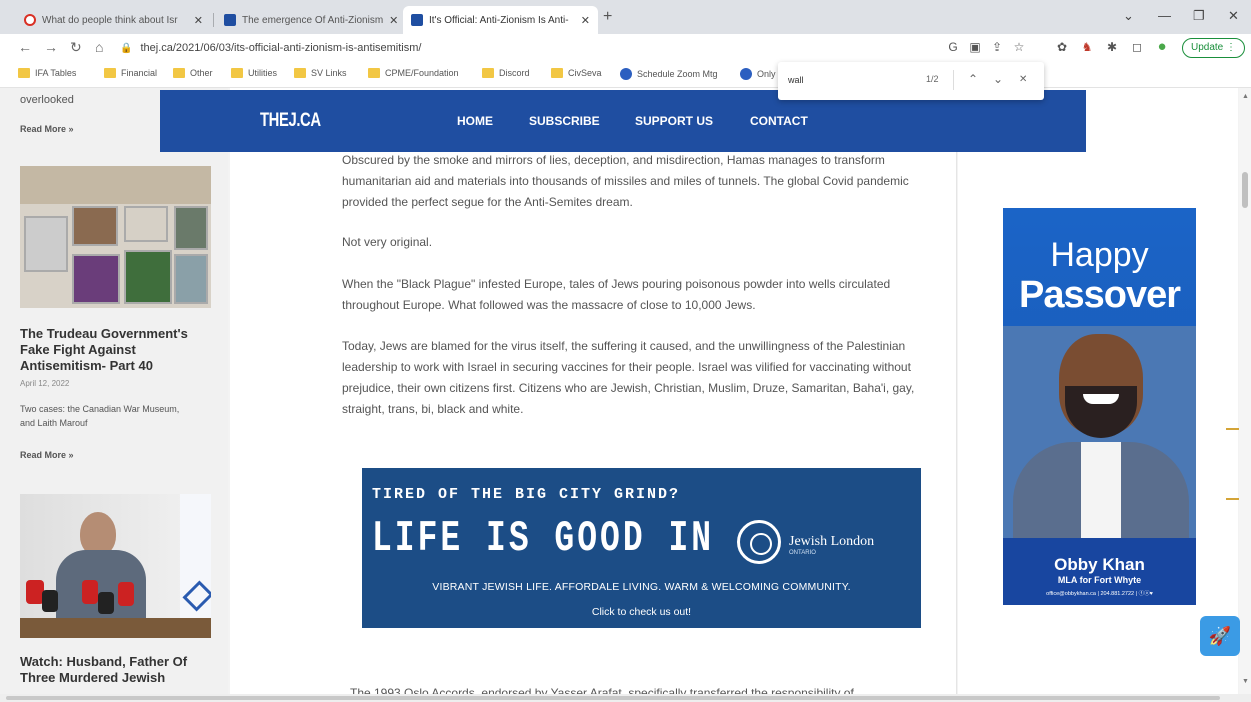  Describe the element at coordinates (390, 20) in the screenshot. I see `tab-2-close-icon: ✕` at that location.